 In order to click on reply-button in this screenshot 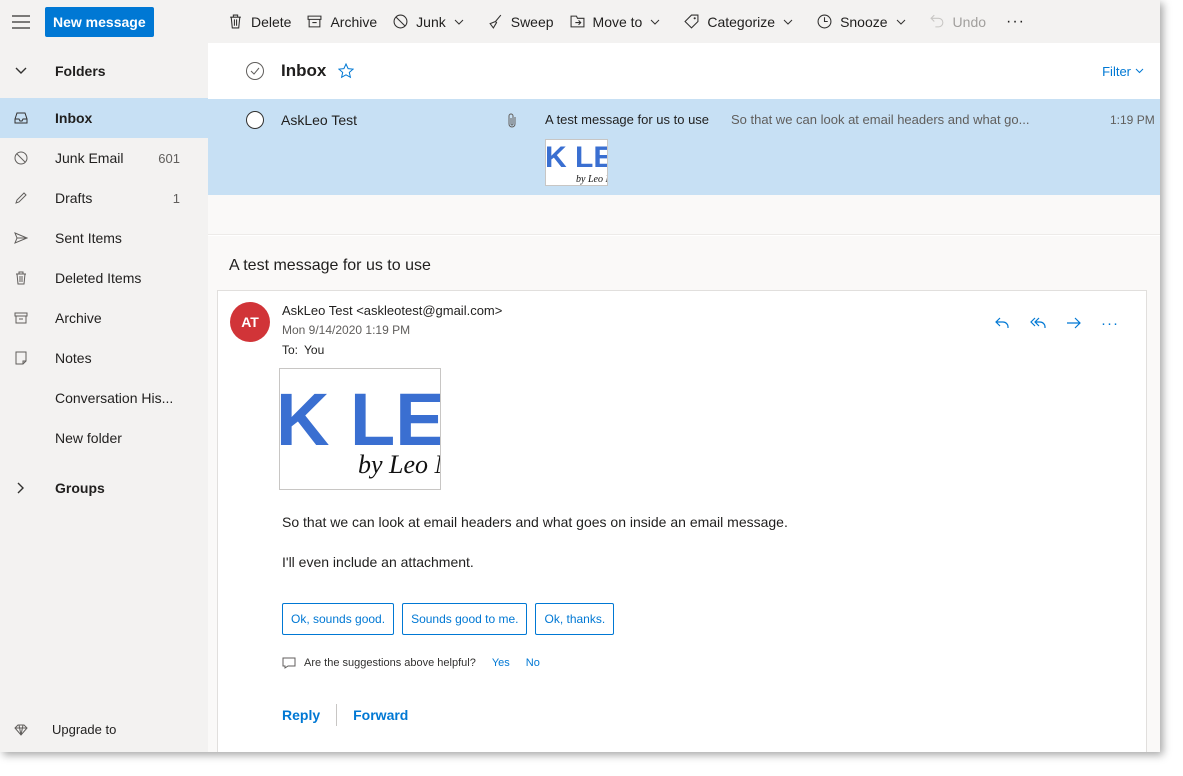, I will do `click(1002, 323)`.